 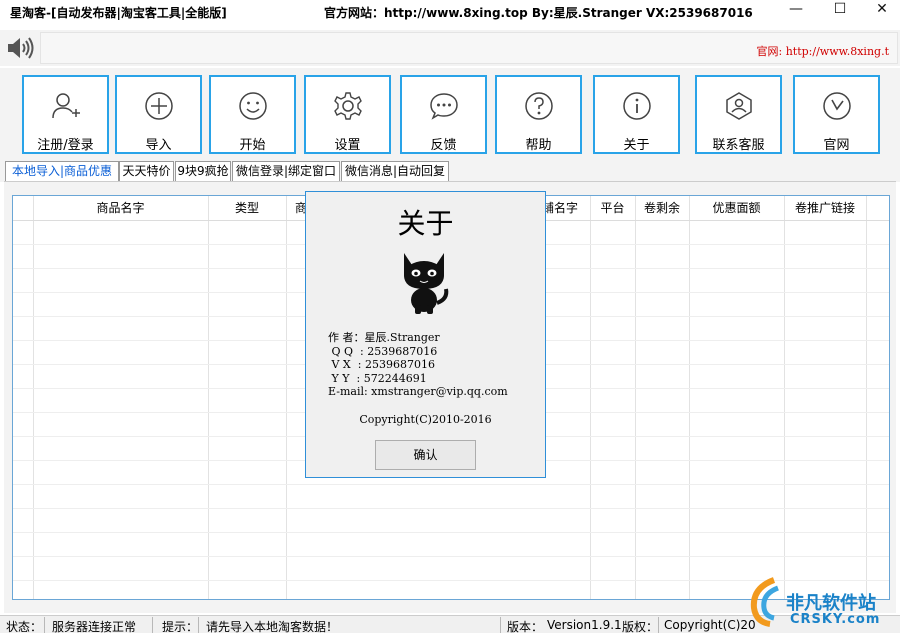 What do you see at coordinates (881, 10) in the screenshot?
I see `close-button: ✕` at bounding box center [881, 10].